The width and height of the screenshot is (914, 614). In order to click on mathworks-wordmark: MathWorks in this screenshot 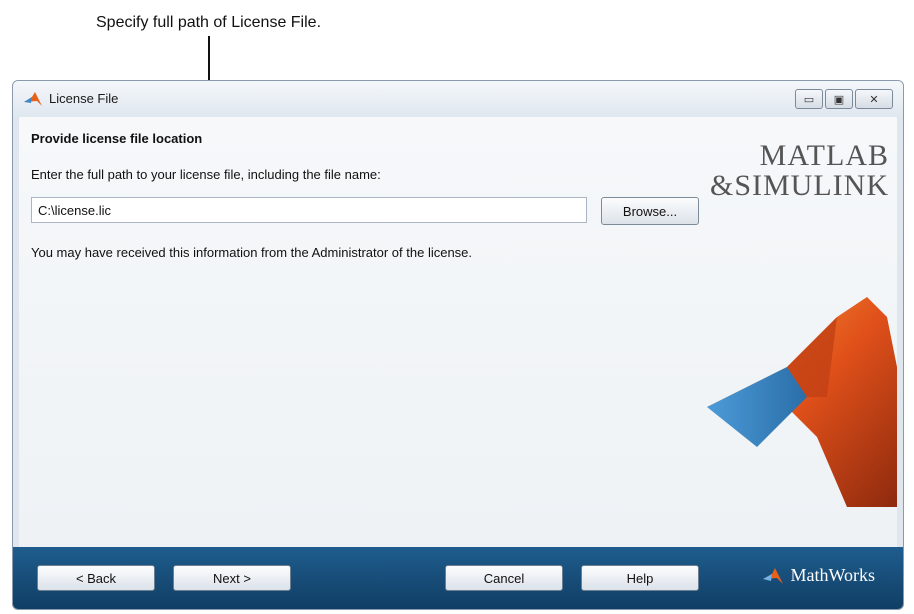, I will do `click(832, 575)`.